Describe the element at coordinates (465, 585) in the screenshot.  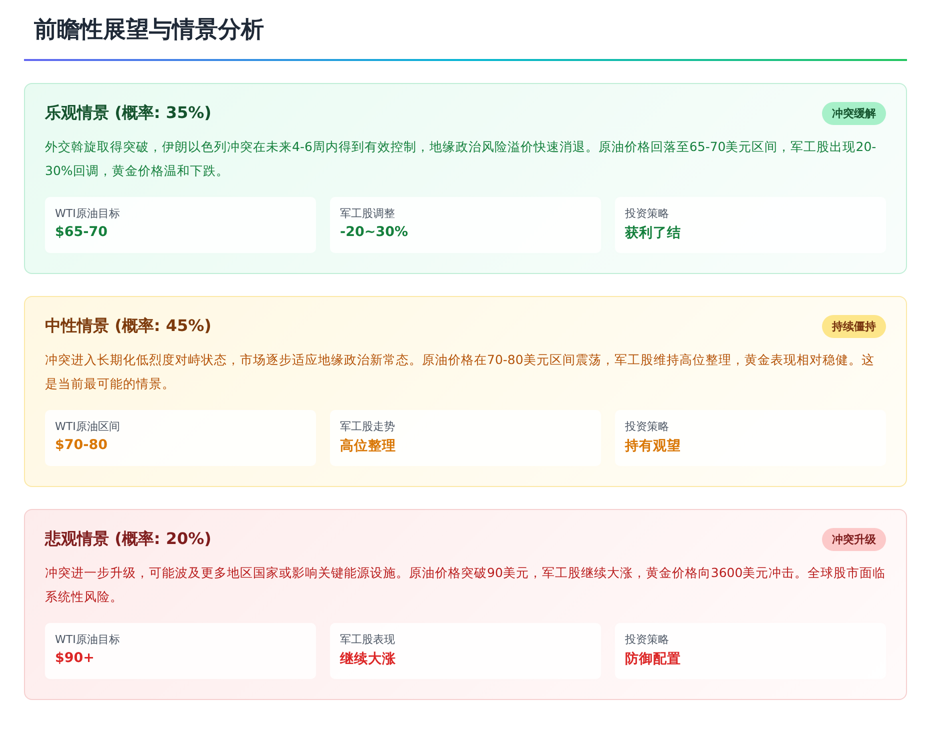
I see `scenario-description: 冲突进一步升级，可能波及更多地区国家或影响关键能源设施。原油价格突破90美元，军工股继续大涨，黄金价格向3600美元冲击。全球股市面临系统性风险。` at that location.